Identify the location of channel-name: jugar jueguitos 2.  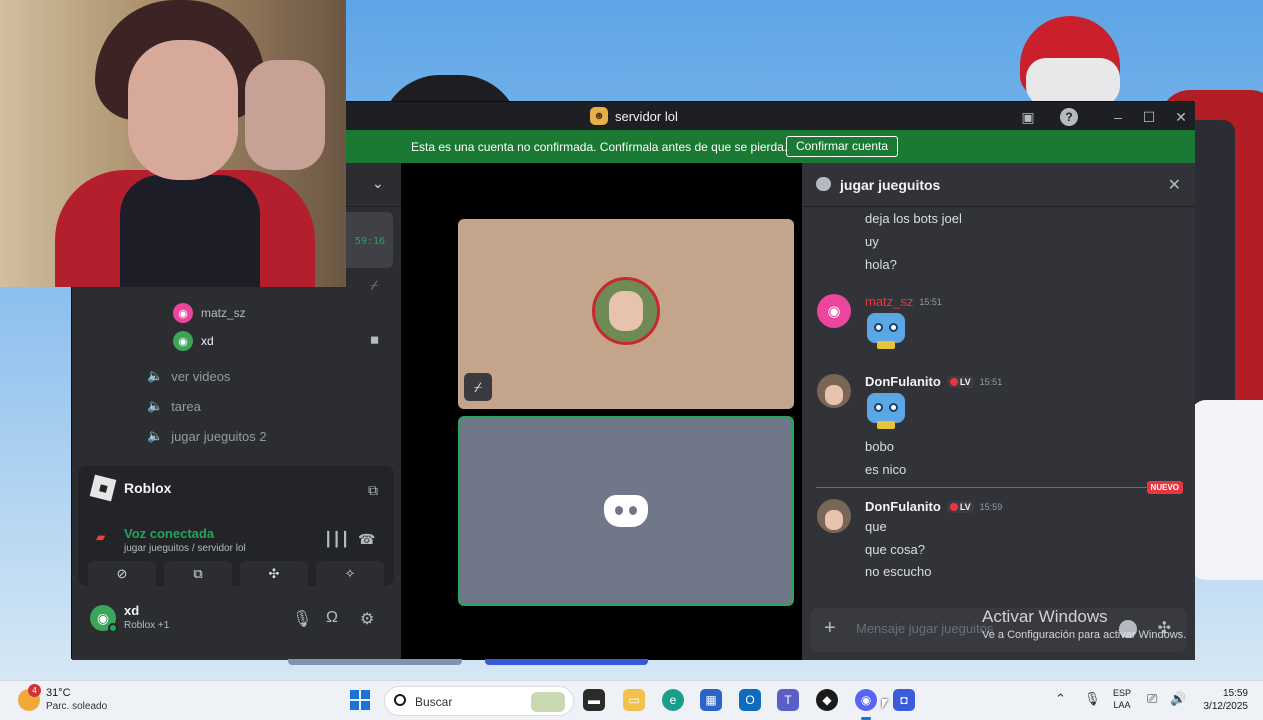
(219, 436).